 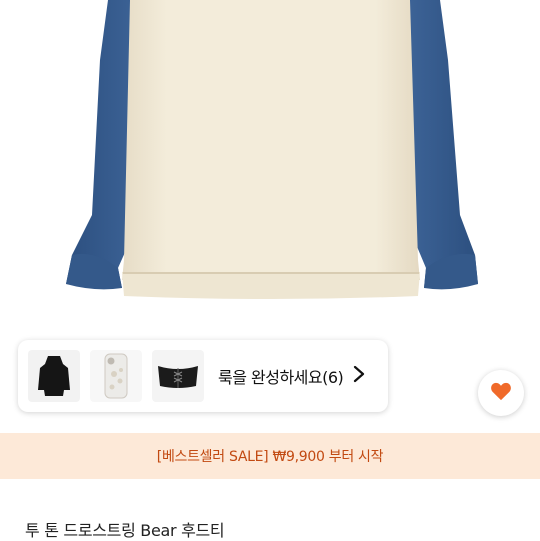 What do you see at coordinates (54, 376) in the screenshot?
I see `black-dress-icon` at bounding box center [54, 376].